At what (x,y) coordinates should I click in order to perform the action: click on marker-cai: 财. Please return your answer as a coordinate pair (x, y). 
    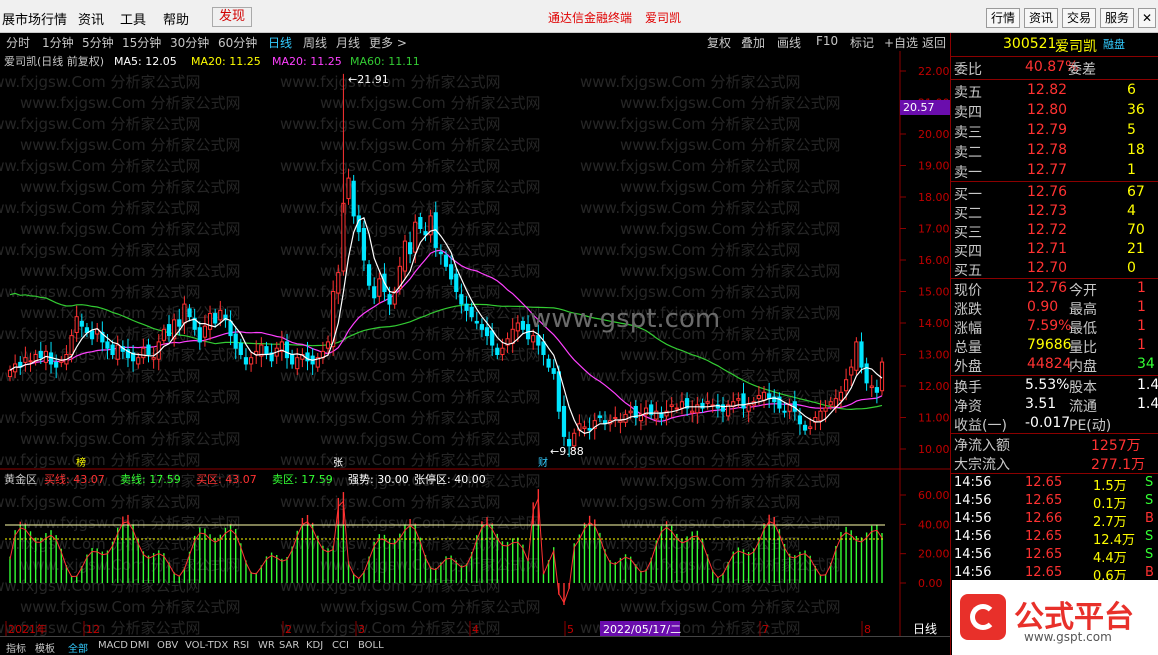
    Looking at the image, I should click on (543, 462).